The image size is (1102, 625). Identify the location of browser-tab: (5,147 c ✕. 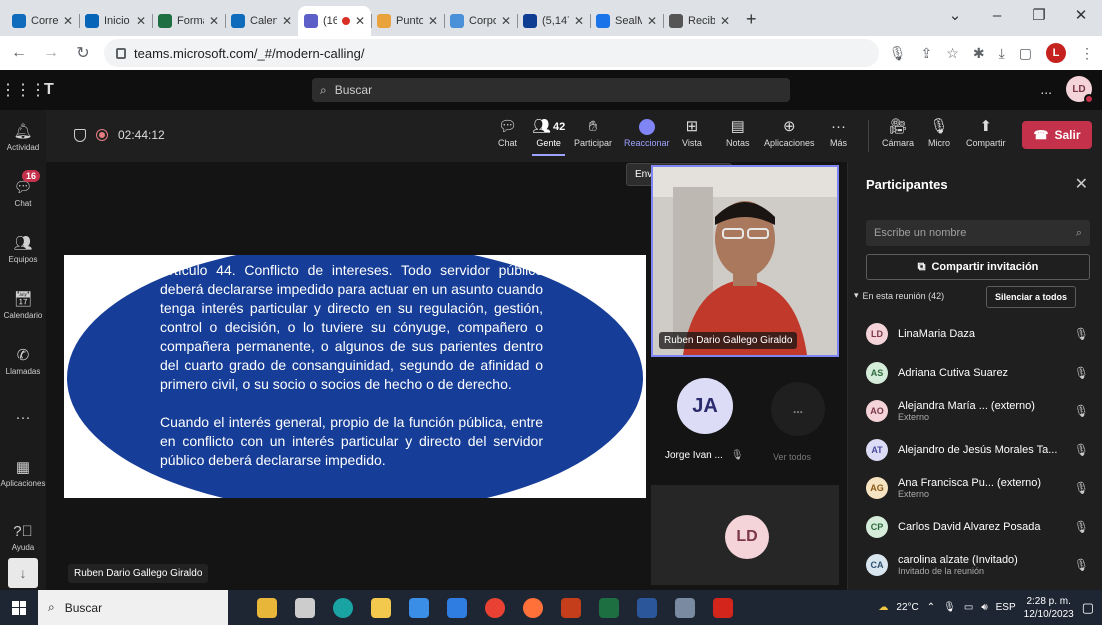
(553, 21).